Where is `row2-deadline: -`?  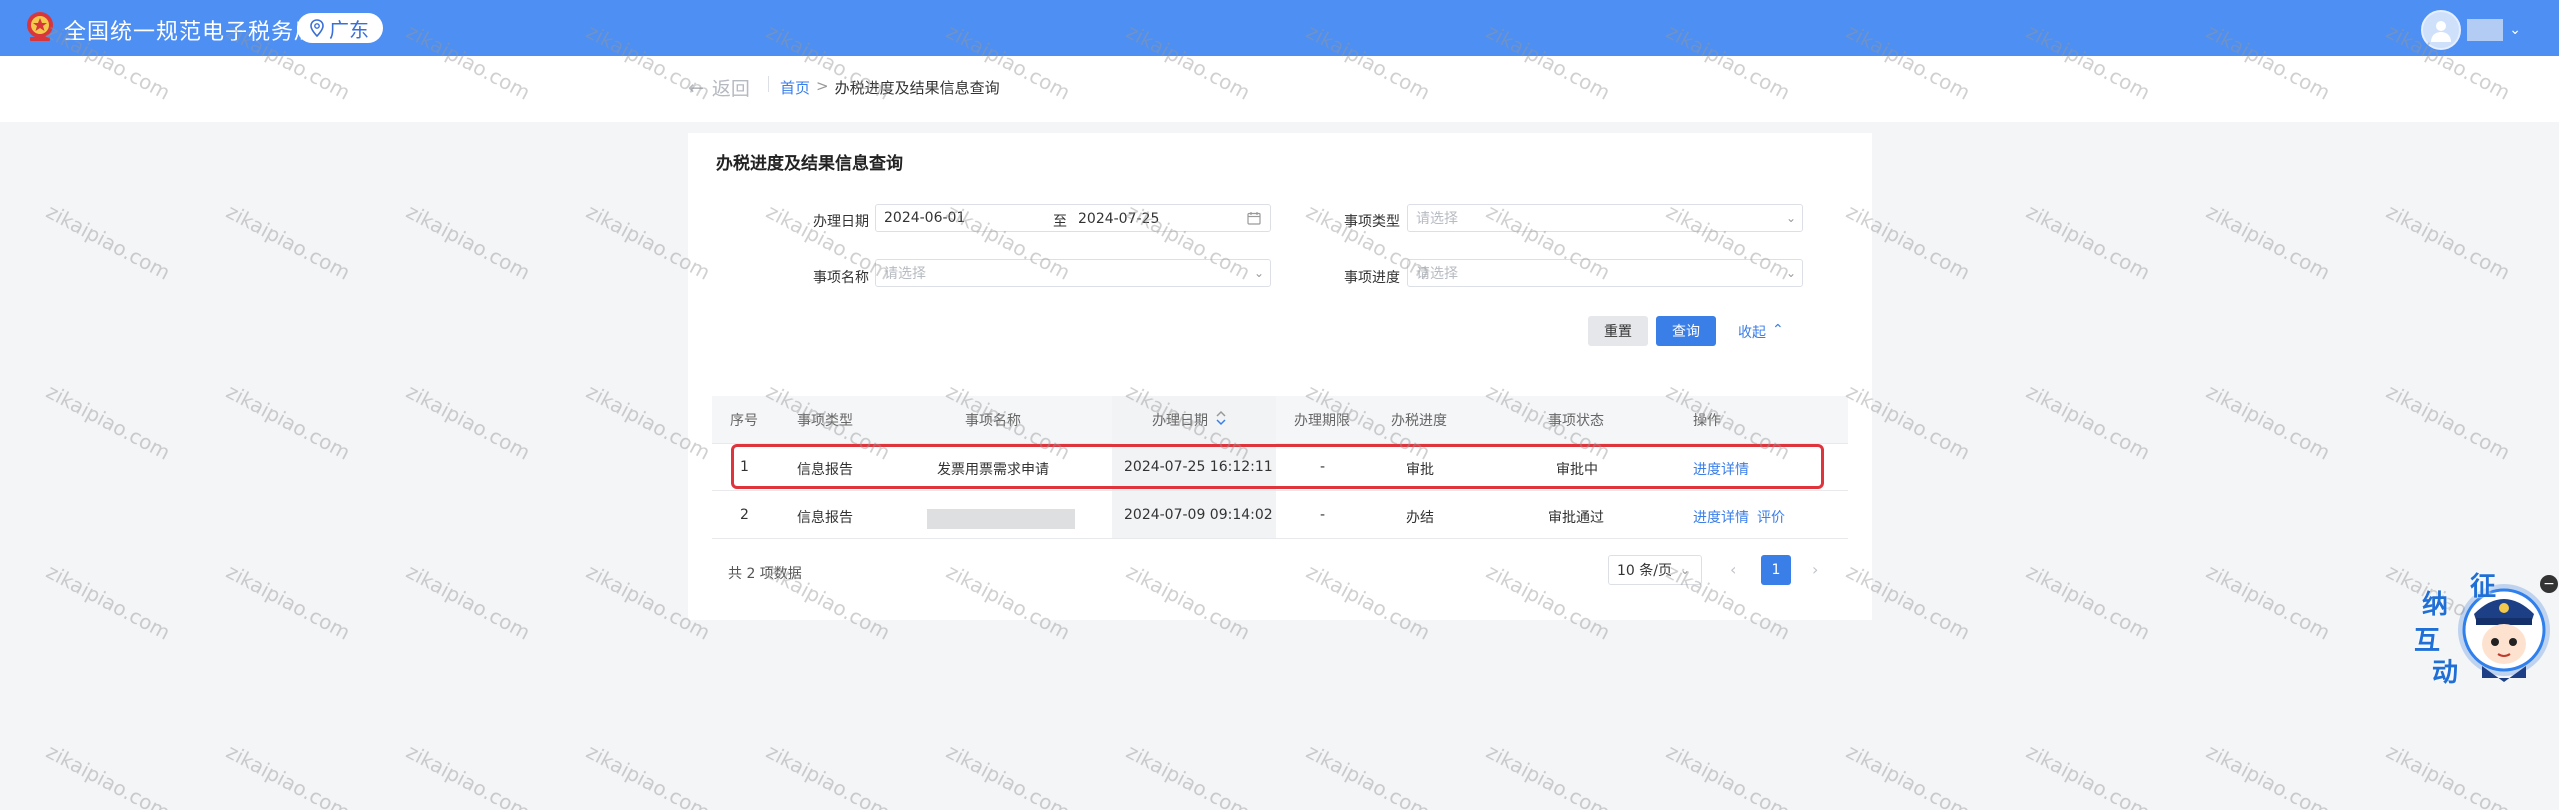
row2-deadline: - is located at coordinates (1323, 515).